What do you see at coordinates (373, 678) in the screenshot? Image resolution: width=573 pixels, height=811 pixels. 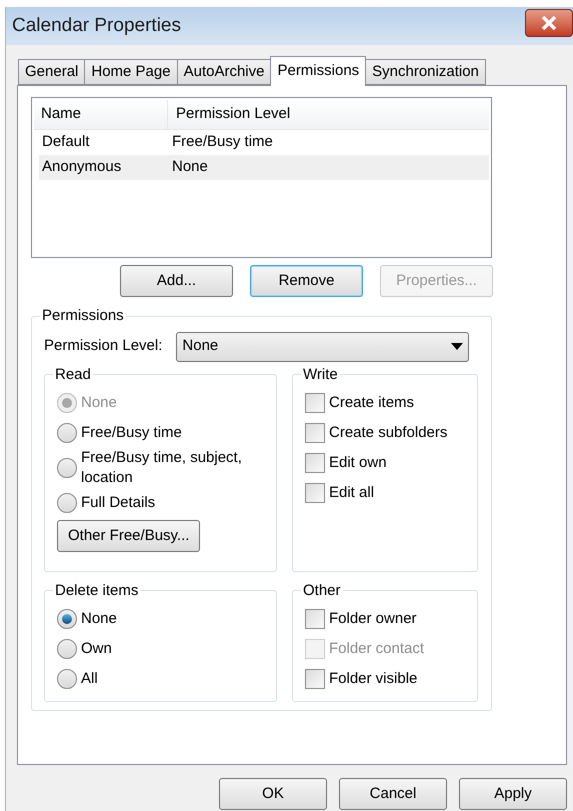 I see `checkbox-label: Folder visible` at bounding box center [373, 678].